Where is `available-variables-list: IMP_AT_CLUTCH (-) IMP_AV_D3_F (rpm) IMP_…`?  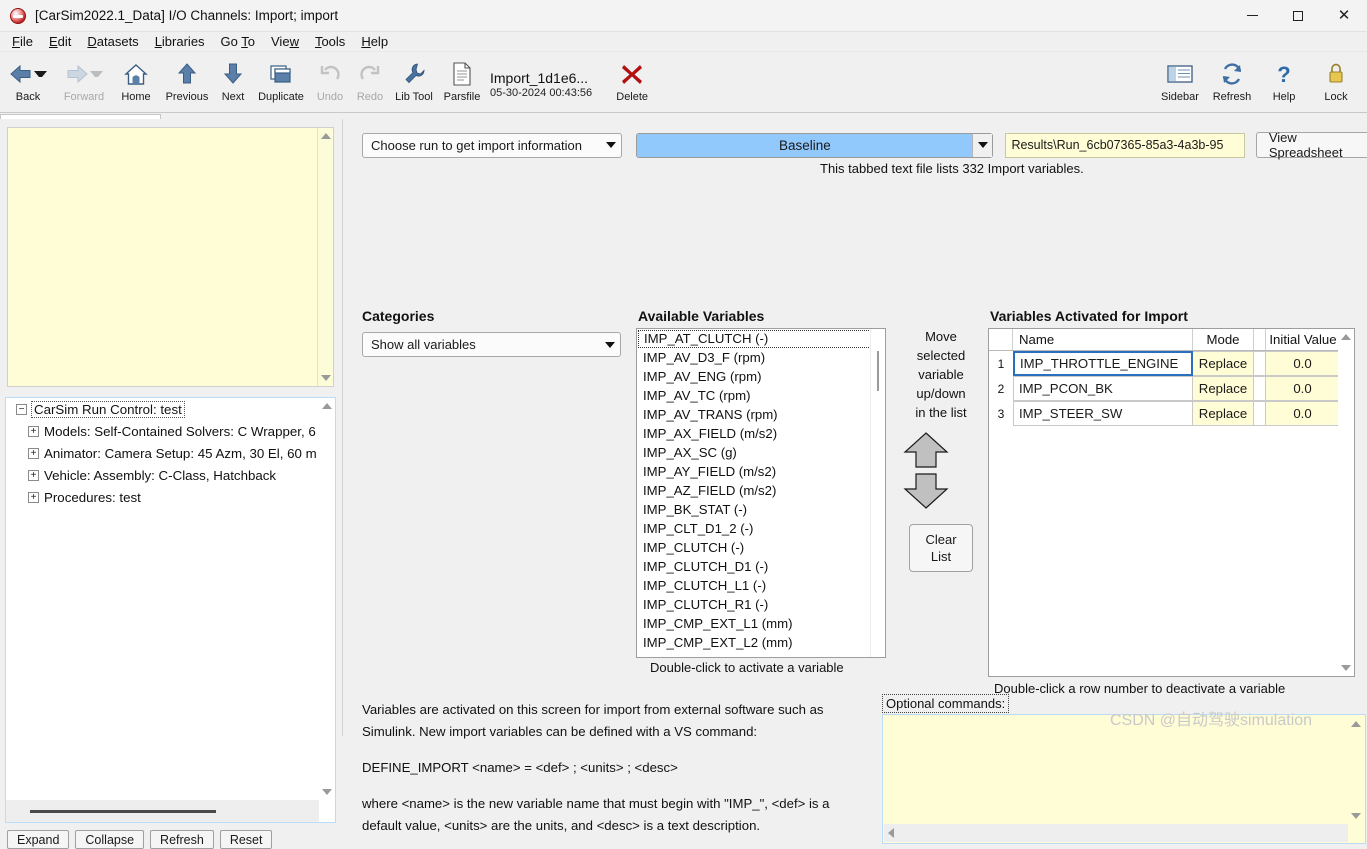 available-variables-list: IMP_AT_CLUTCH (-) IMP_AV_D3_F (rpm) IMP_… is located at coordinates (761, 493).